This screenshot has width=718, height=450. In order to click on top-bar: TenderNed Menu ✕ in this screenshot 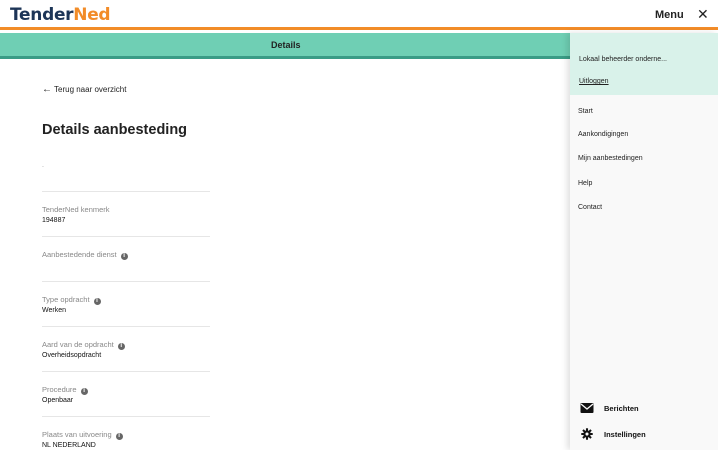, I will do `click(359, 15)`.